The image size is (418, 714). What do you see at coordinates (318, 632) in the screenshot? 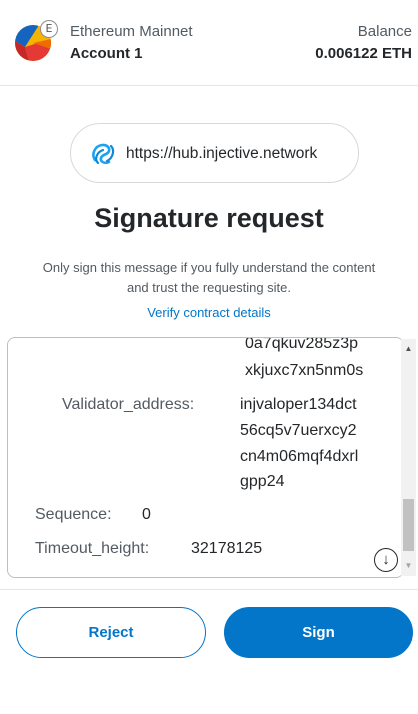
I see `sign-button: Sign` at bounding box center [318, 632].